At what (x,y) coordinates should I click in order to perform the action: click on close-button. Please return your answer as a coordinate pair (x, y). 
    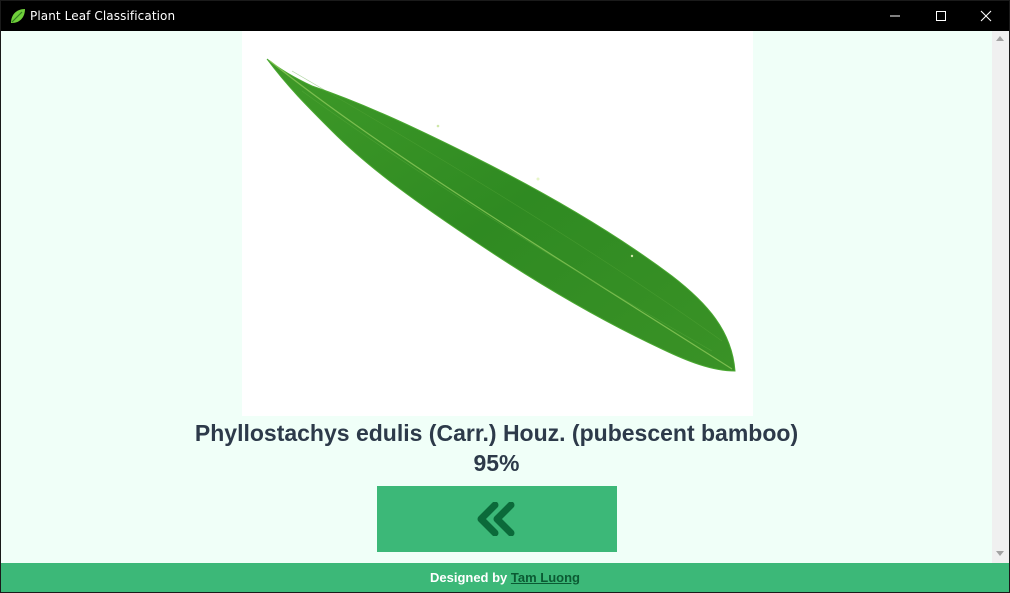
    Looking at the image, I should click on (986, 16).